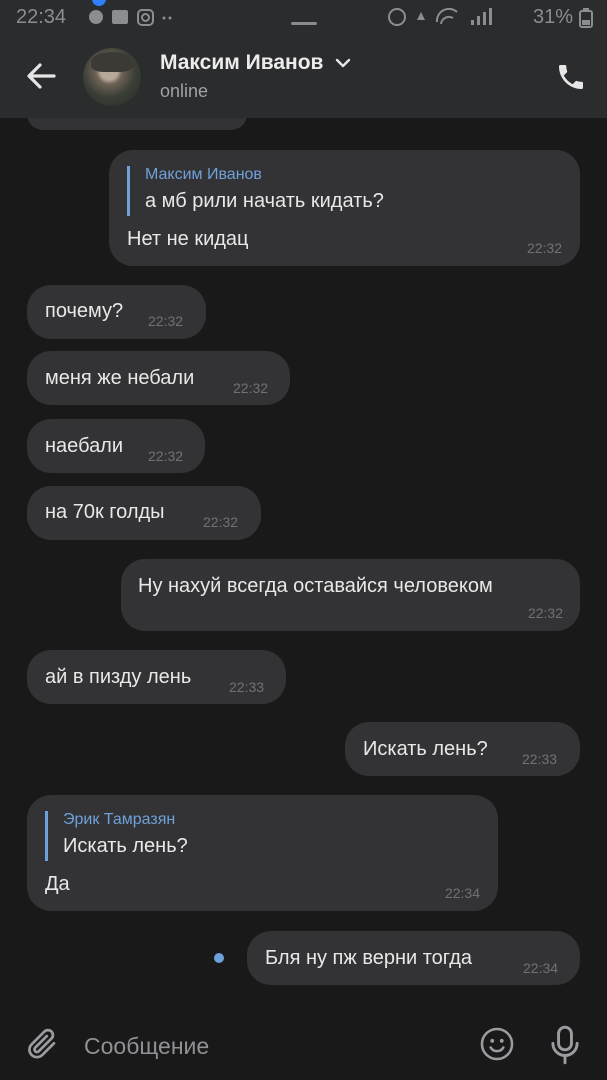 This screenshot has width=607, height=1080. I want to click on message-bubble-outgoing: Искать лень? 22:33, so click(462, 749).